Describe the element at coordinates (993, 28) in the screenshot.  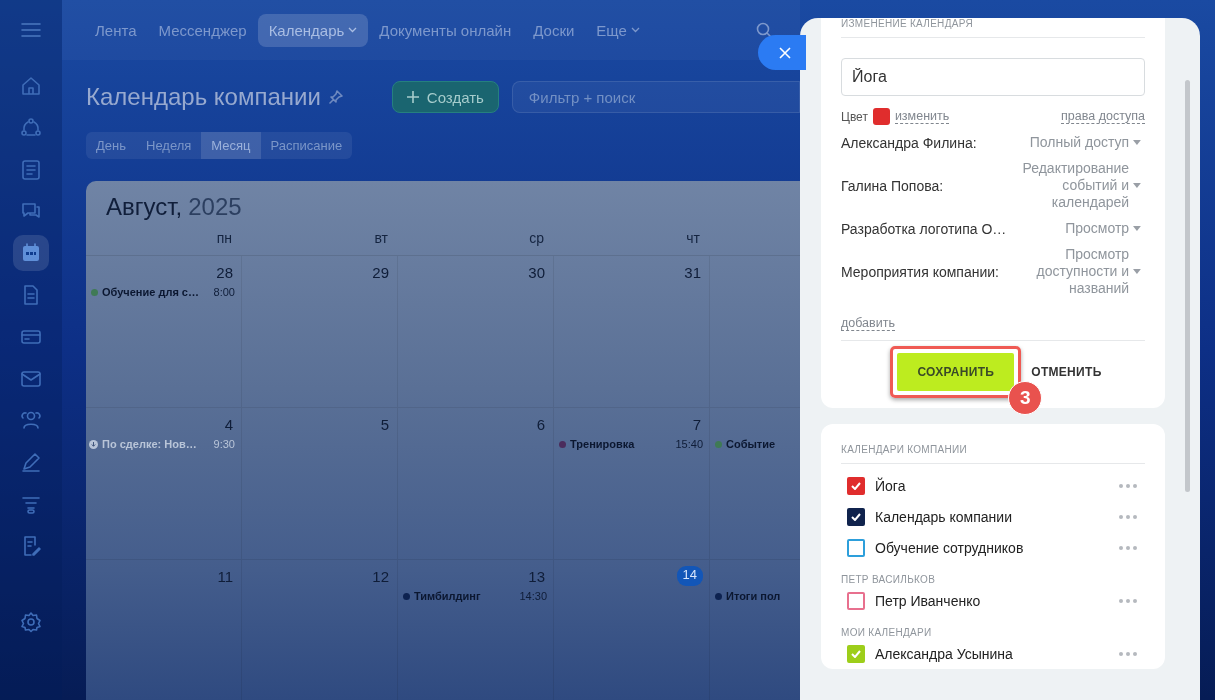
I see `section-heading: ИЗМЕНЕНИЕ КАЛЕНДАРЯ` at that location.